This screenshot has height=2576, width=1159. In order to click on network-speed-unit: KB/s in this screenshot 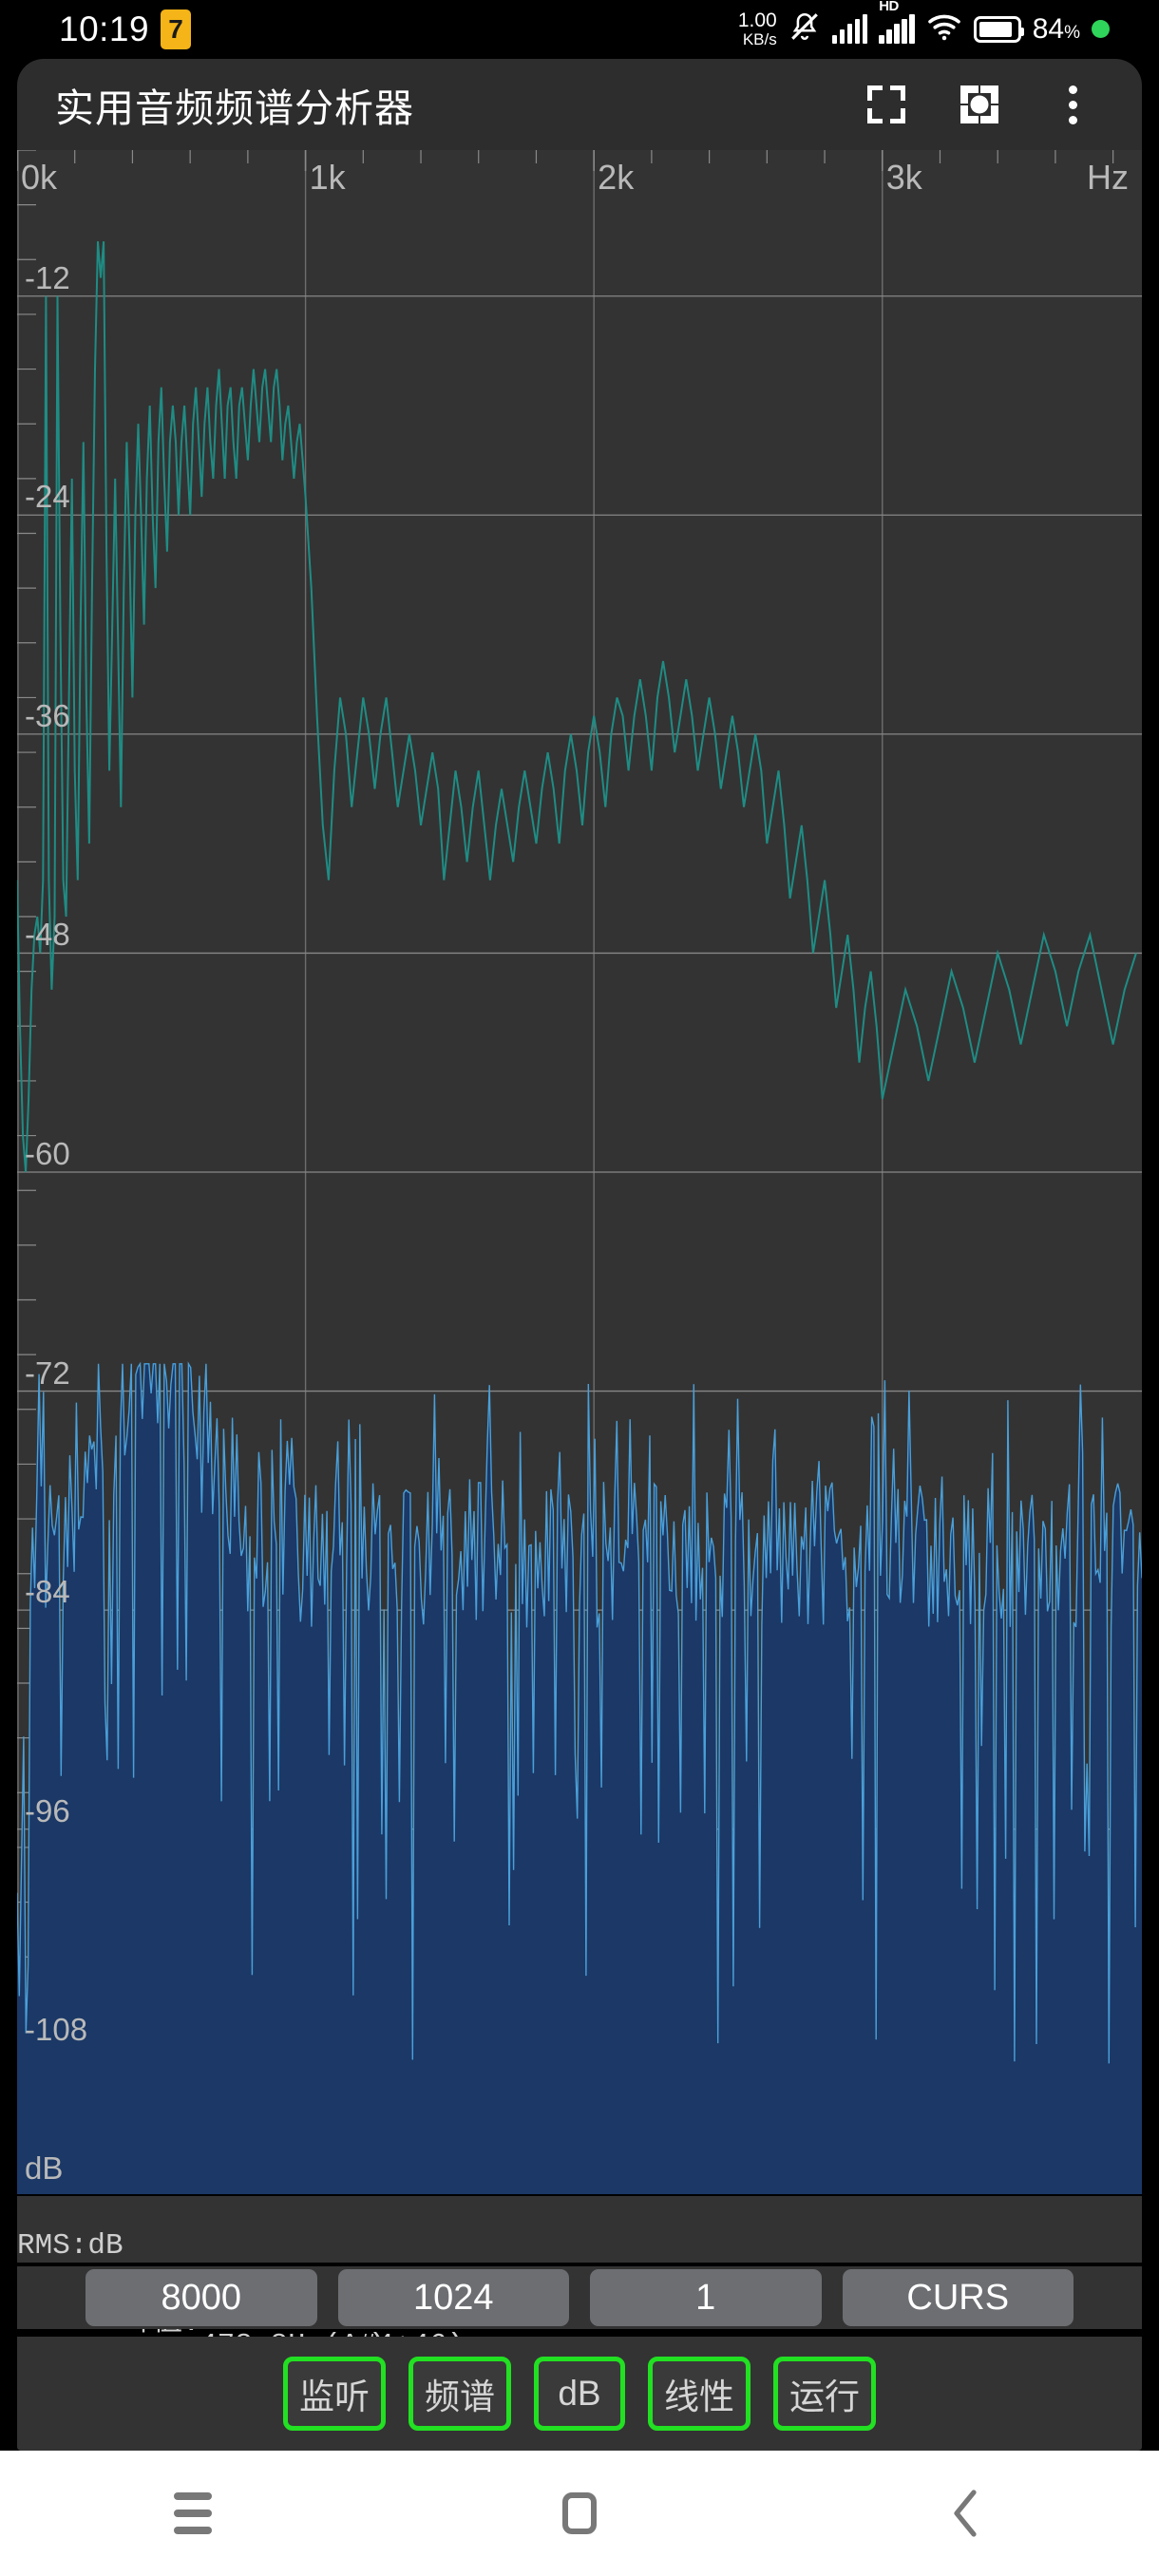, I will do `click(759, 39)`.